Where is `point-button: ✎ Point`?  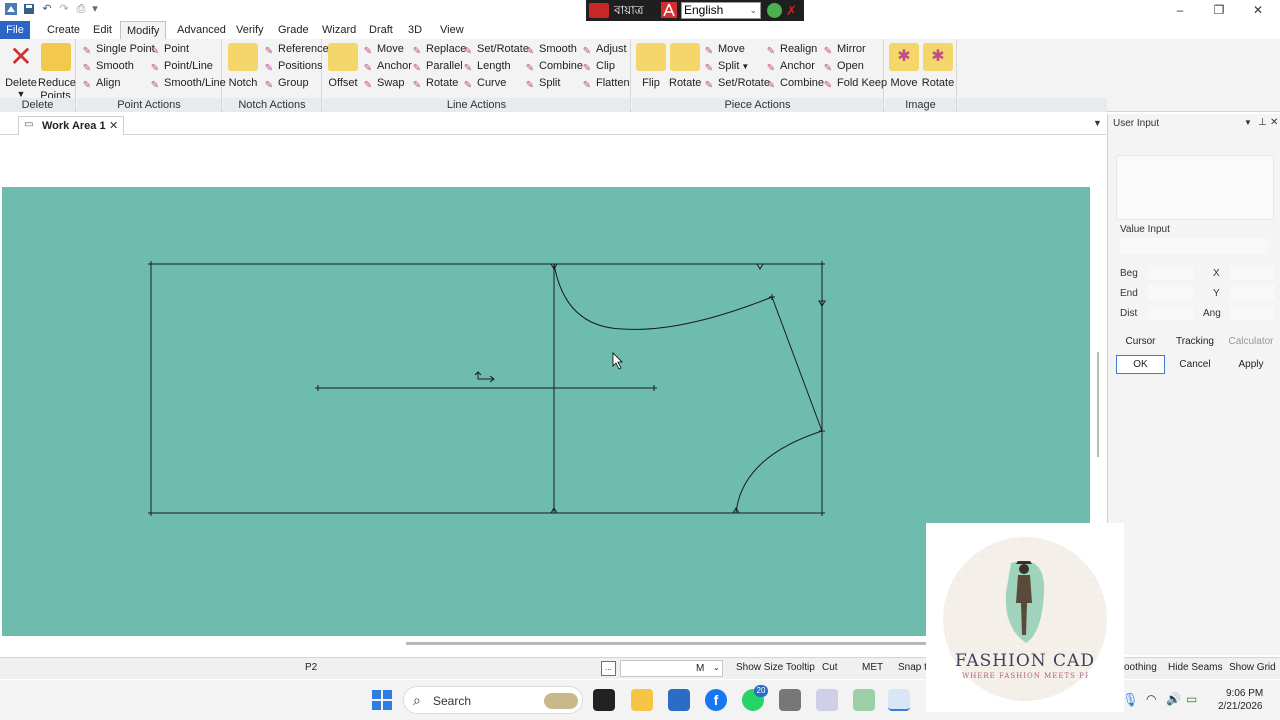 point-button: ✎ Point is located at coordinates (169, 49).